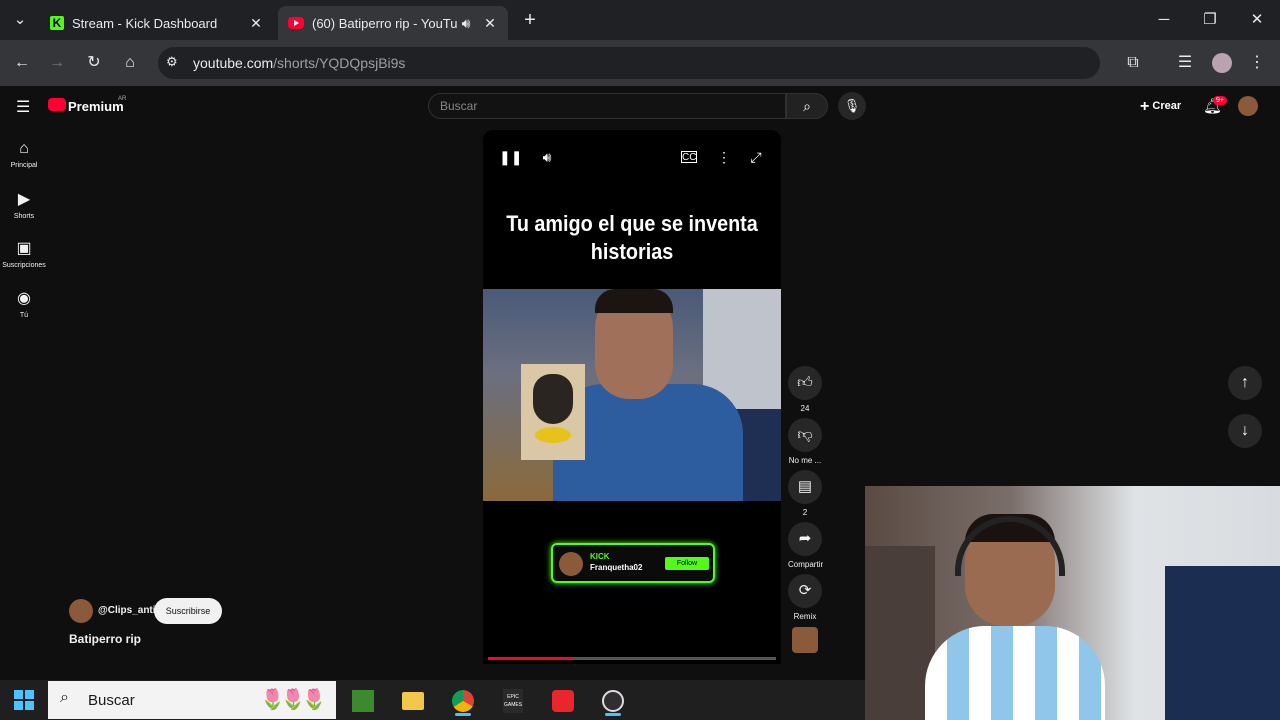 This screenshot has height=720, width=1280. What do you see at coordinates (24, 253) in the screenshot?
I see `nav-item-suscripciones: ▣ Suscripciones` at bounding box center [24, 253].